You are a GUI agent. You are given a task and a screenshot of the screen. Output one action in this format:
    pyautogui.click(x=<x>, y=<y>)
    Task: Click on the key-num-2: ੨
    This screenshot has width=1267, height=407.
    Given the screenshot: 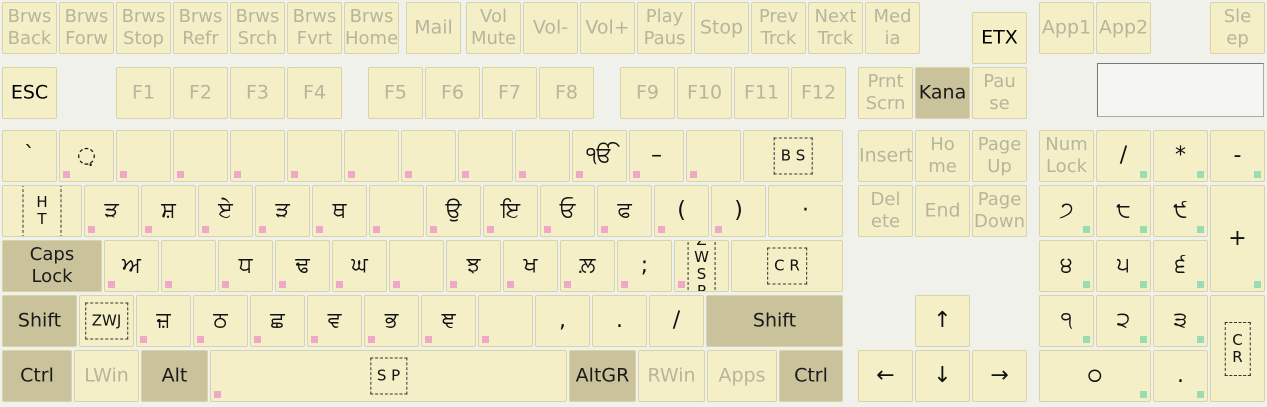 What is the action you would take?
    pyautogui.click(x=1123, y=321)
    